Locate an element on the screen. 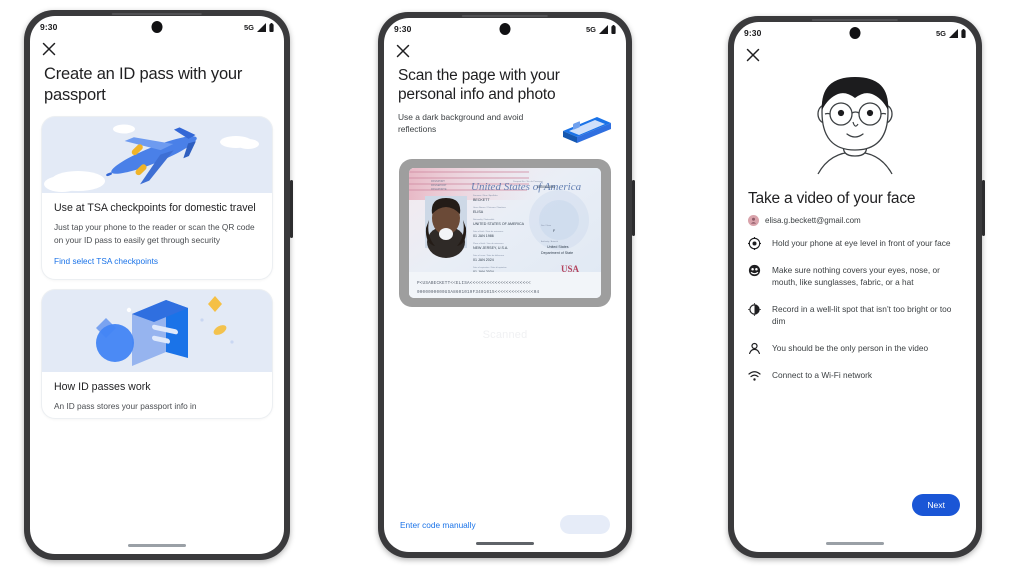 The image size is (1024, 576). svg-text: NEW JERSEY, U.S.A. is located at coordinates (490, 248).